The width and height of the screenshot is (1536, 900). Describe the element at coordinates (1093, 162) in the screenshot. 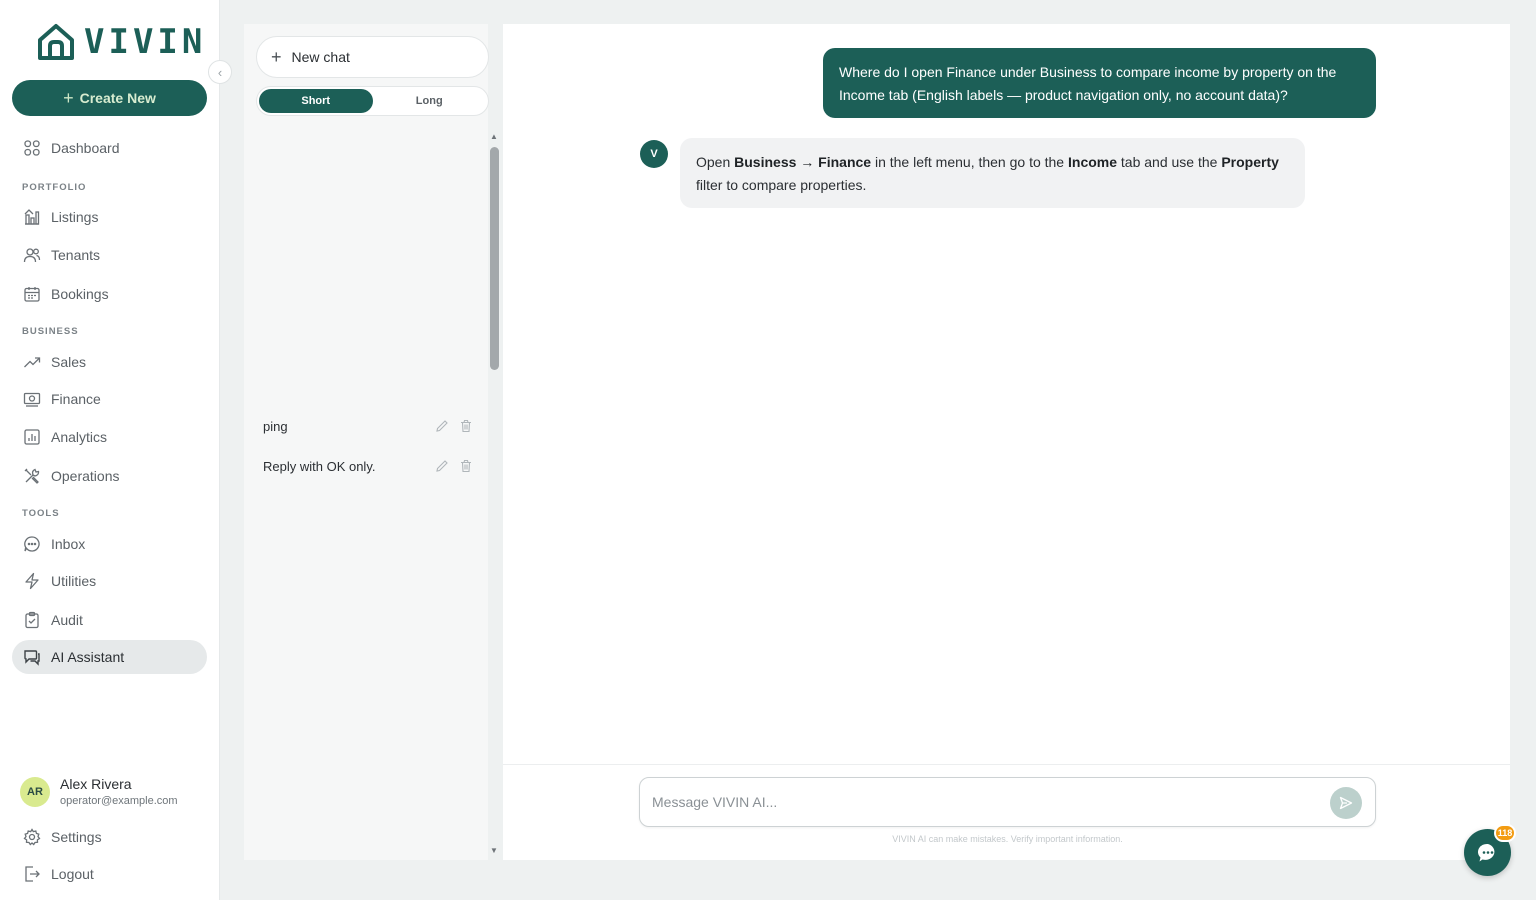

I see `message-bold: Income` at that location.